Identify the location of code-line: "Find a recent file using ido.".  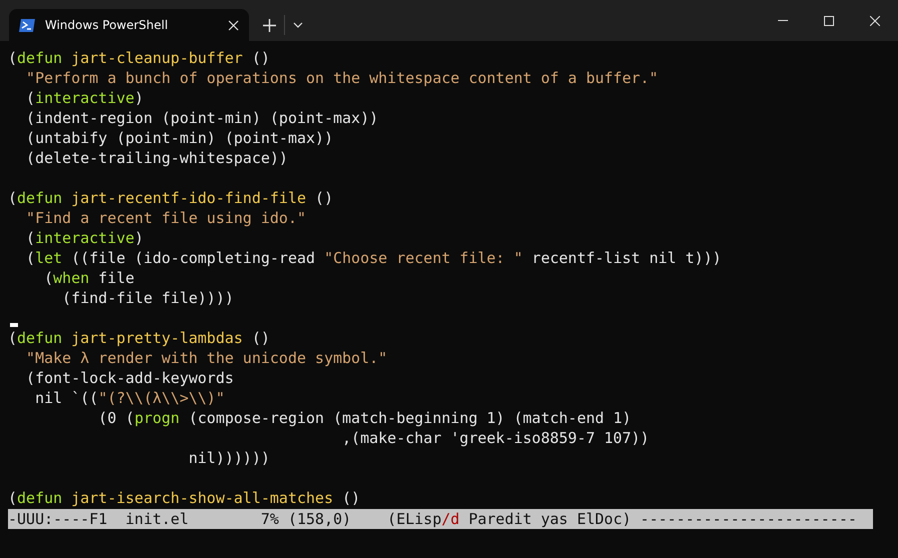
(166, 218).